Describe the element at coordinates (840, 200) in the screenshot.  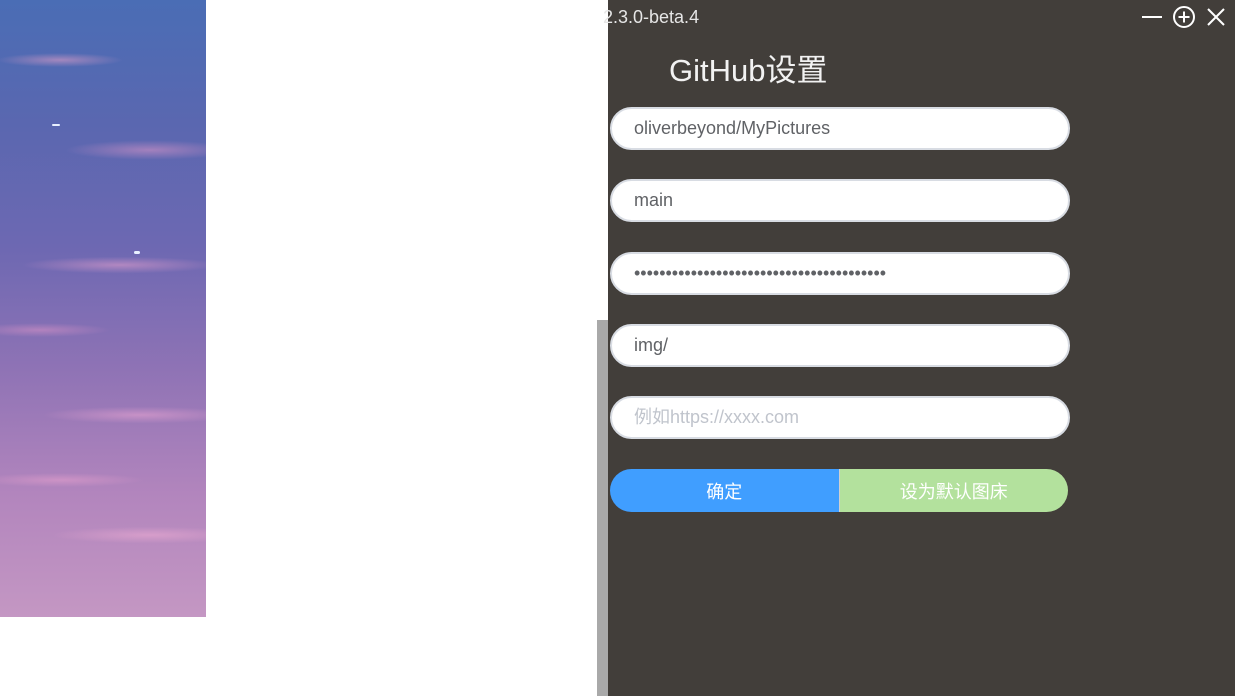
I see `branch-input` at that location.